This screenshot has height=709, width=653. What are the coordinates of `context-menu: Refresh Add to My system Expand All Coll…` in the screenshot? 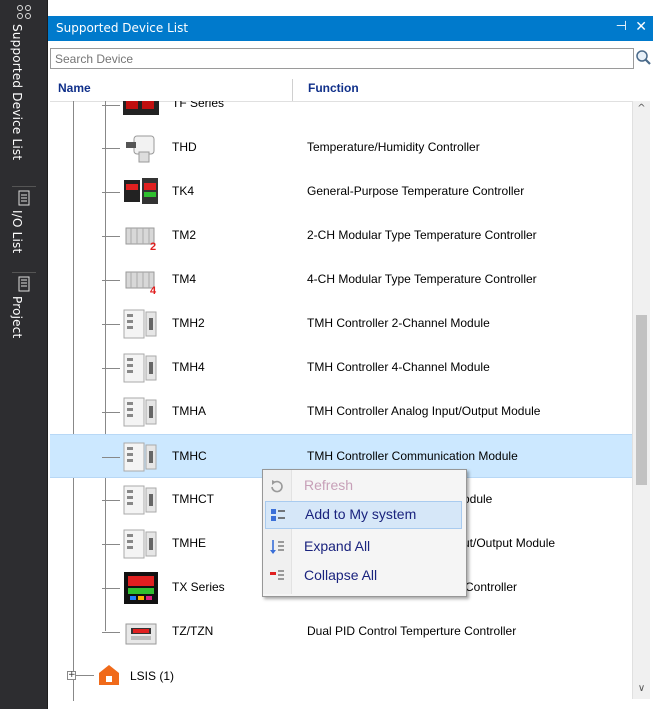 It's located at (364, 533).